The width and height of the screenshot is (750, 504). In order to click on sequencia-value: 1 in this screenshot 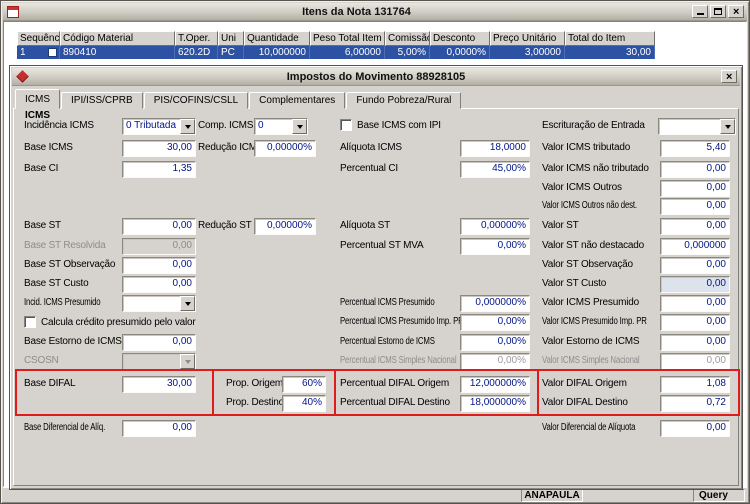, I will do `click(23, 52)`.